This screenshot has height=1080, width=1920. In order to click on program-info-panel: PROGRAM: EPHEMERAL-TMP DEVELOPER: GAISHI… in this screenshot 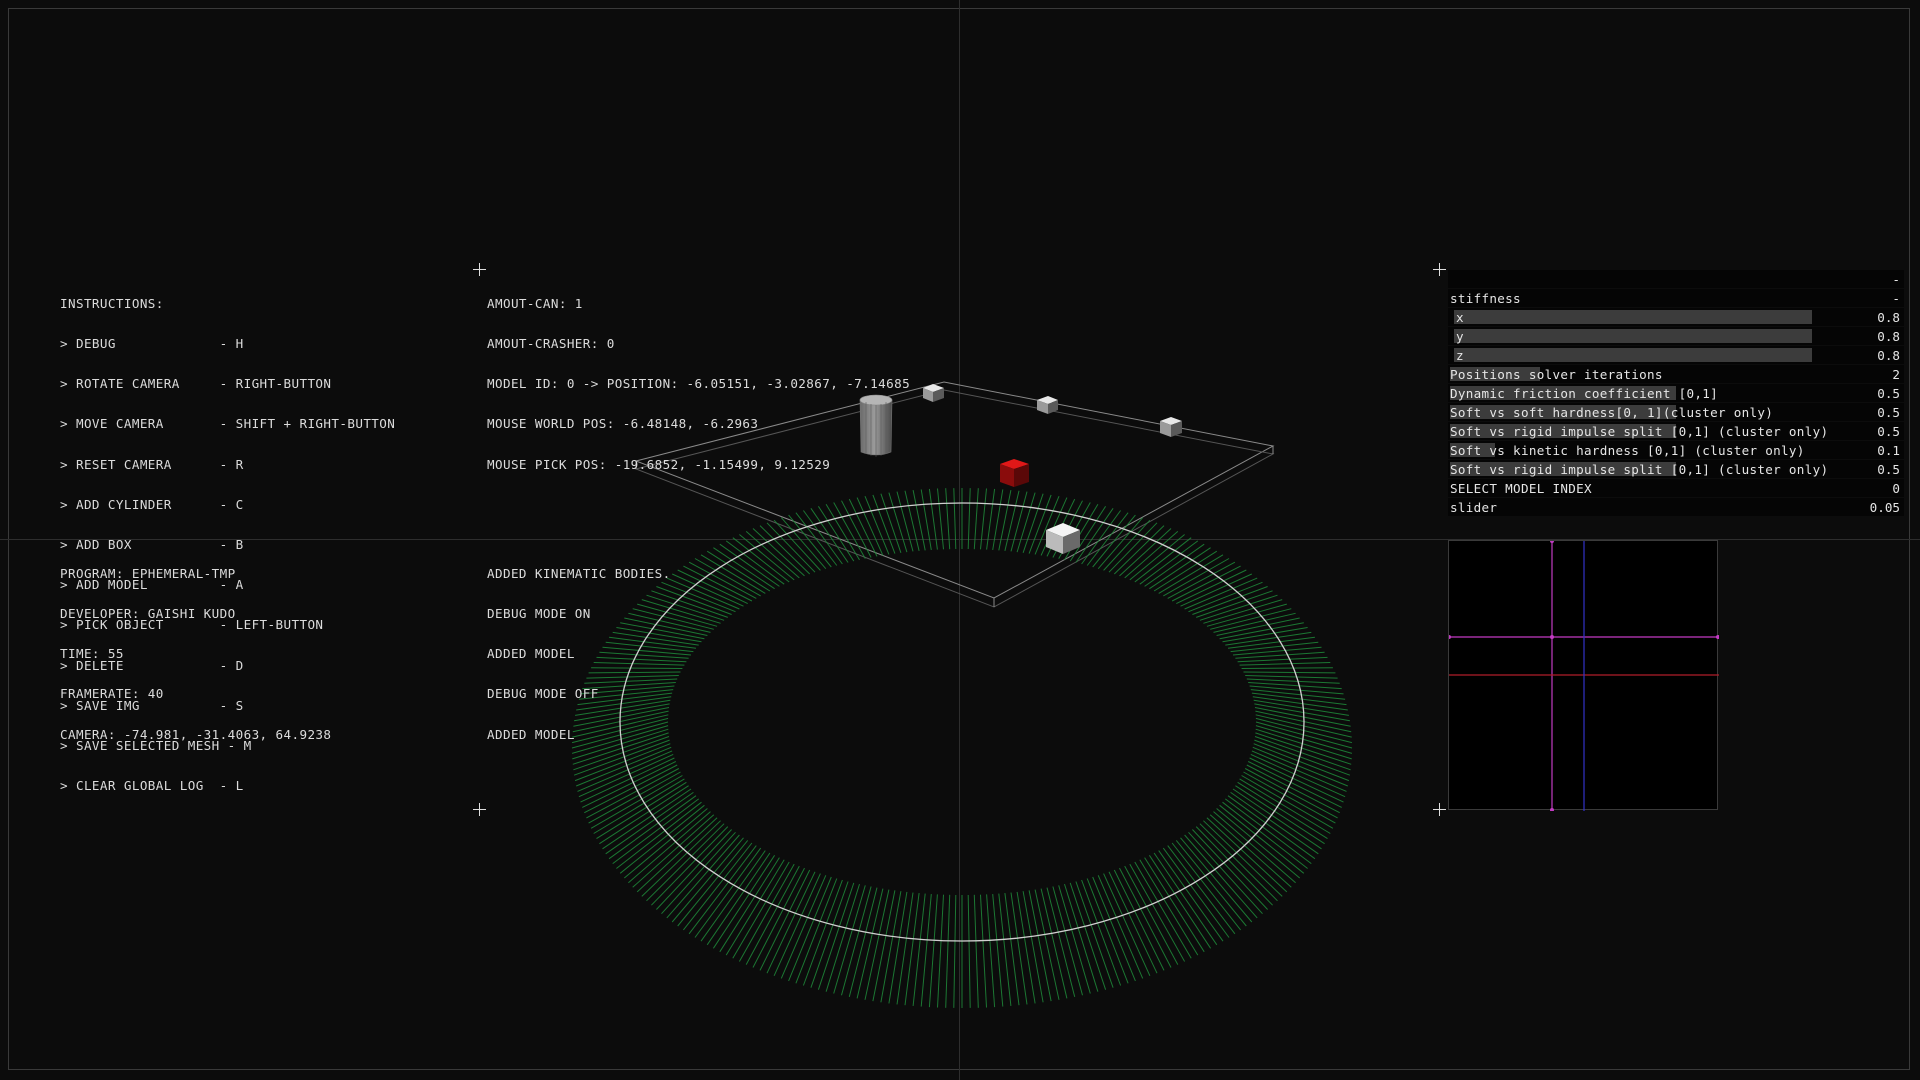, I will do `click(195, 647)`.